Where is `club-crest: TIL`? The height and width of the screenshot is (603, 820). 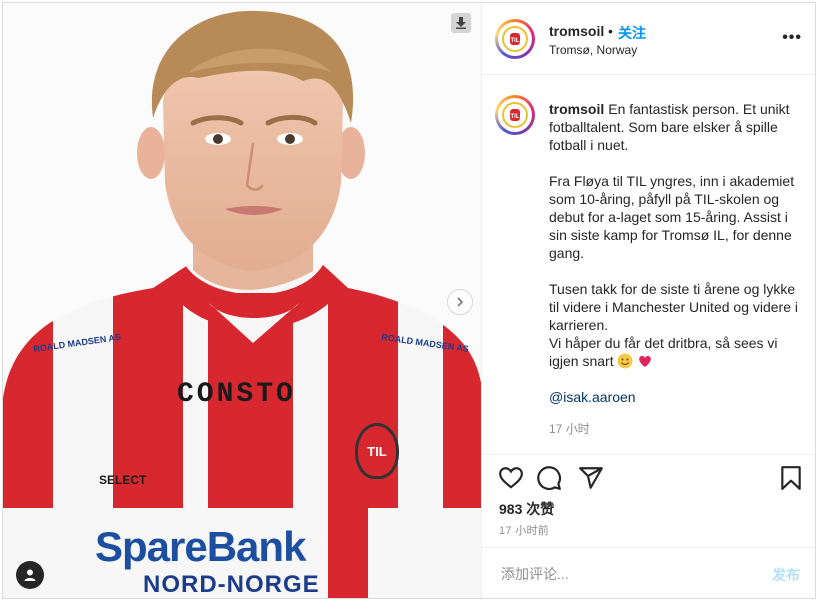 club-crest: TIL is located at coordinates (377, 451).